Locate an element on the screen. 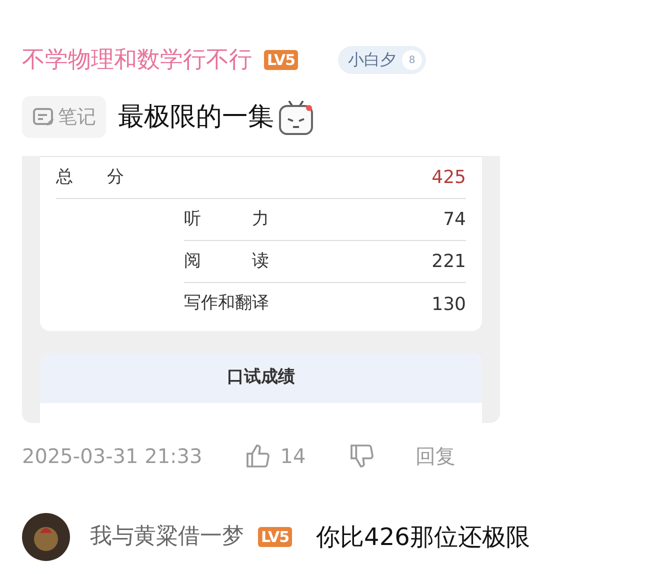 This screenshot has height=574, width=647. reply-button: 回复 is located at coordinates (436, 456).